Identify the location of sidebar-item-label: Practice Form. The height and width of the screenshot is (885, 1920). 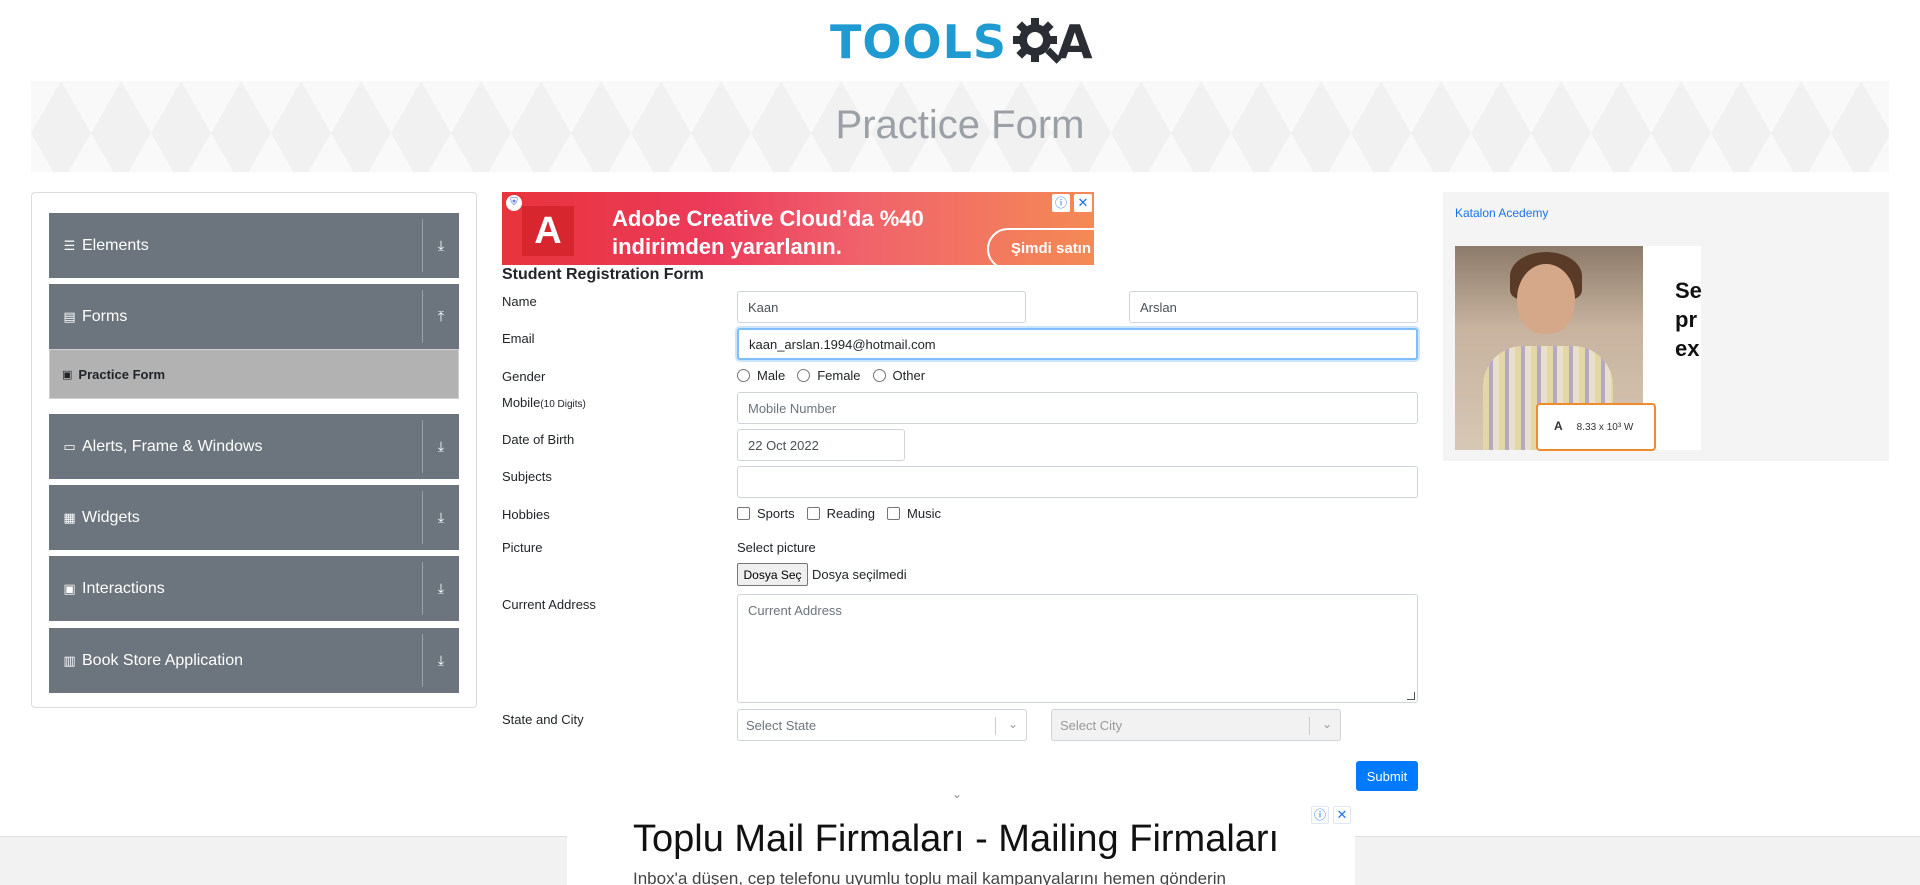
(122, 374).